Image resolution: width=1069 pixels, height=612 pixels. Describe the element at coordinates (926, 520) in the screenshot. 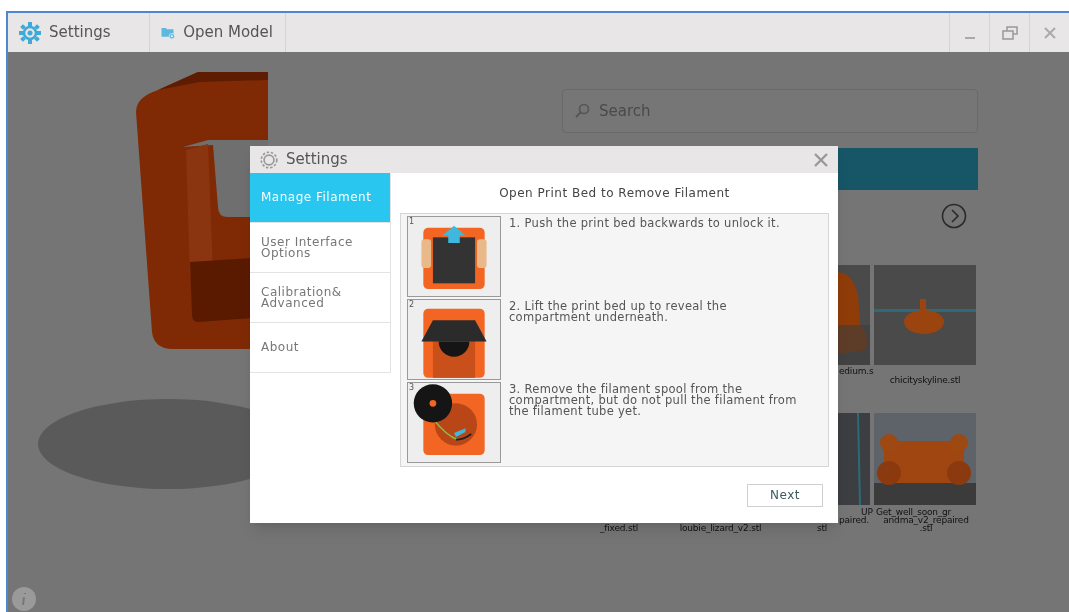

I see `file-name: andma_v2_repaired` at that location.